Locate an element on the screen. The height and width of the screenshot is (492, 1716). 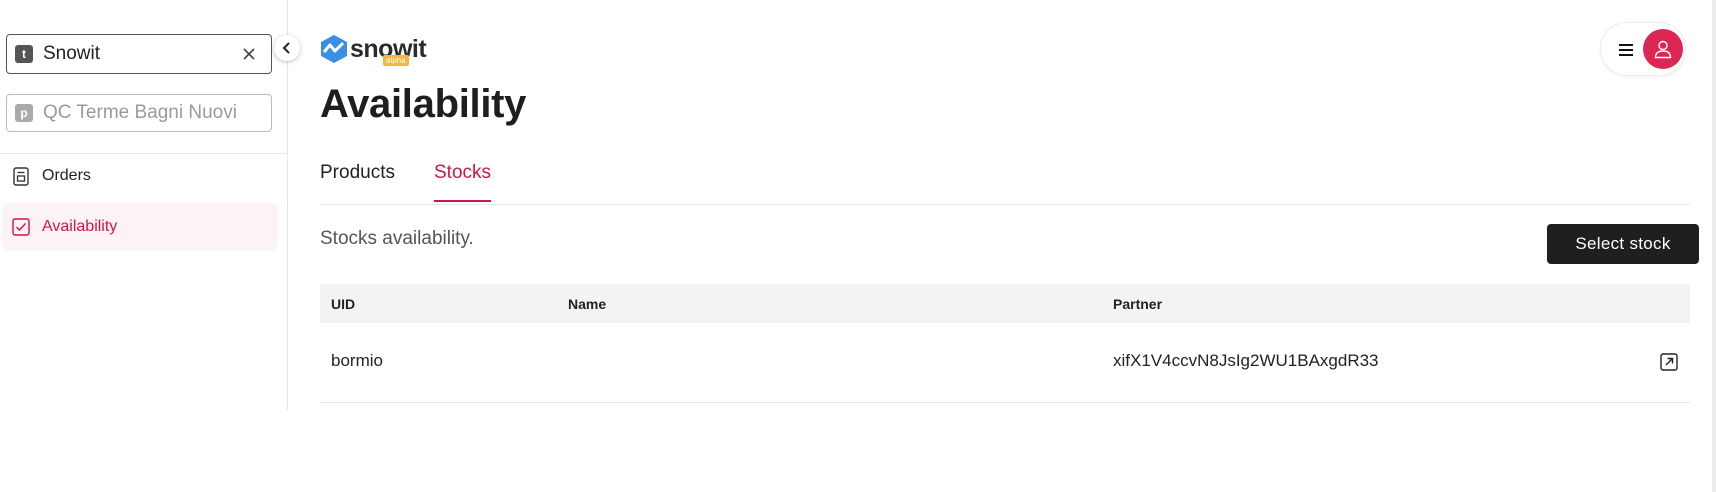
close-icon is located at coordinates (249, 54).